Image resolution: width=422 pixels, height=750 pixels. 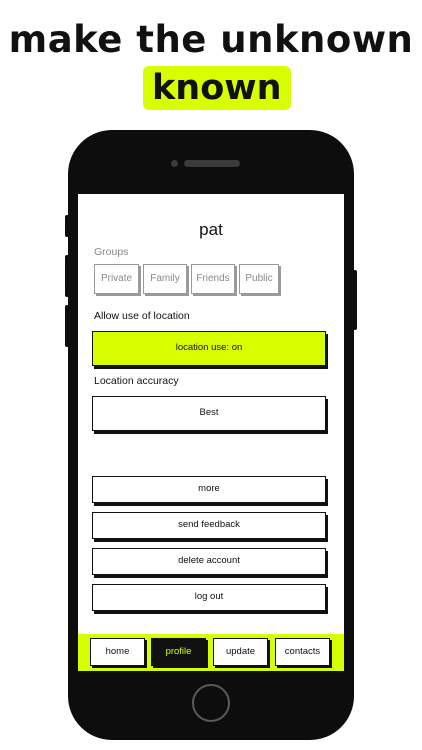 What do you see at coordinates (67, 326) in the screenshot?
I see `phone-volume-down` at bounding box center [67, 326].